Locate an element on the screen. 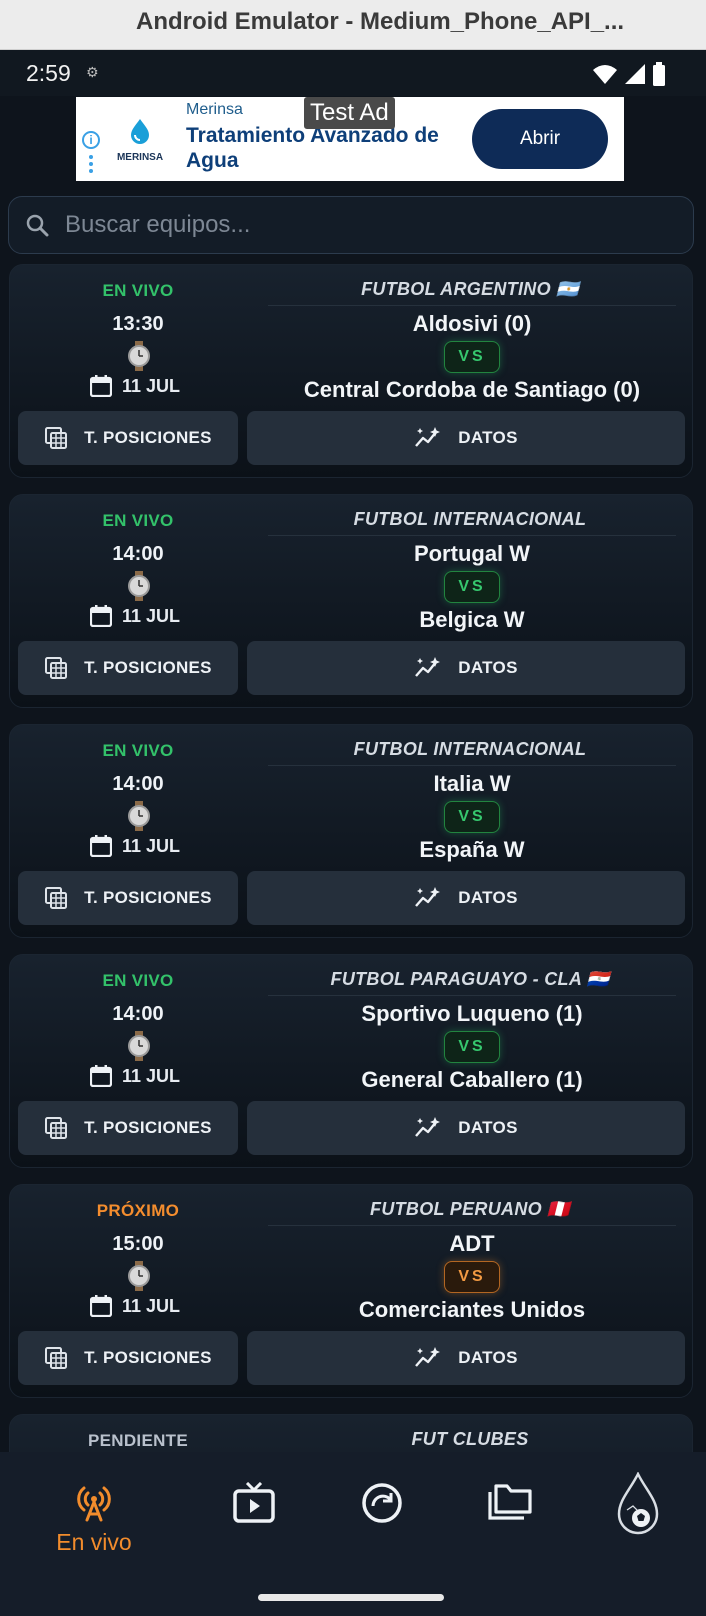 This screenshot has height=1616, width=706. match-status: PRÓXIMO is located at coordinates (138, 1210).